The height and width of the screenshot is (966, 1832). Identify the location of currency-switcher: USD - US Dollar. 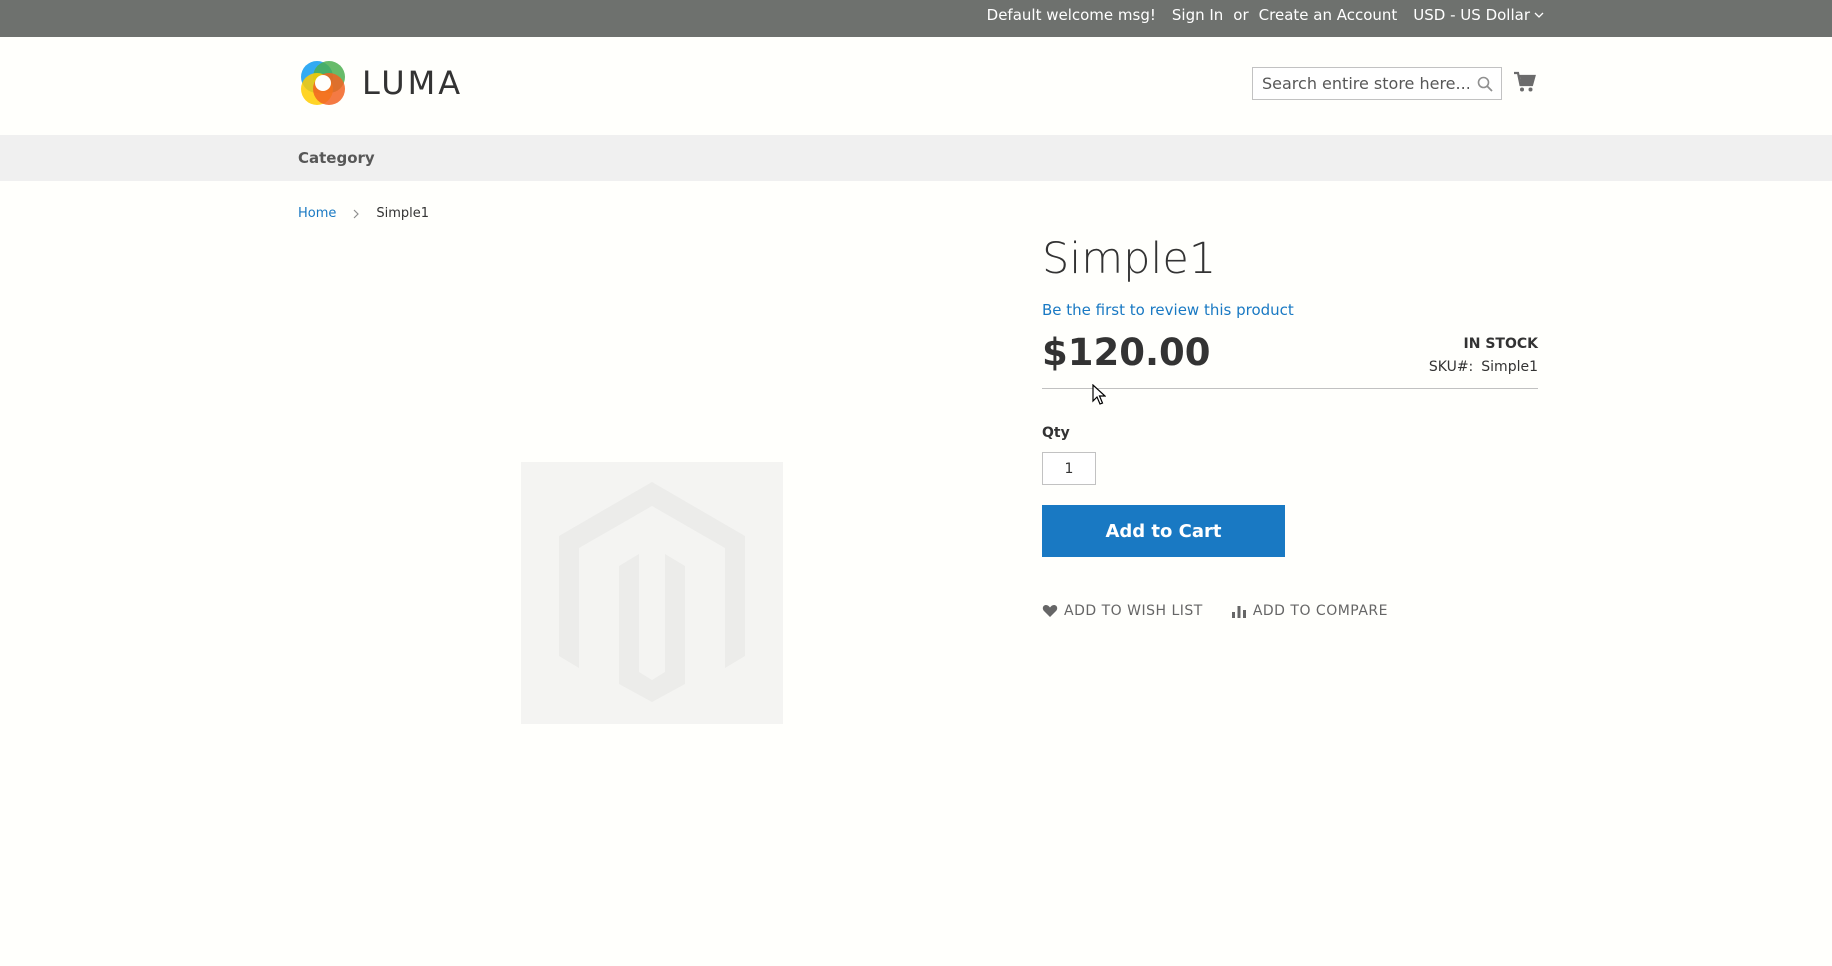
(1478, 15).